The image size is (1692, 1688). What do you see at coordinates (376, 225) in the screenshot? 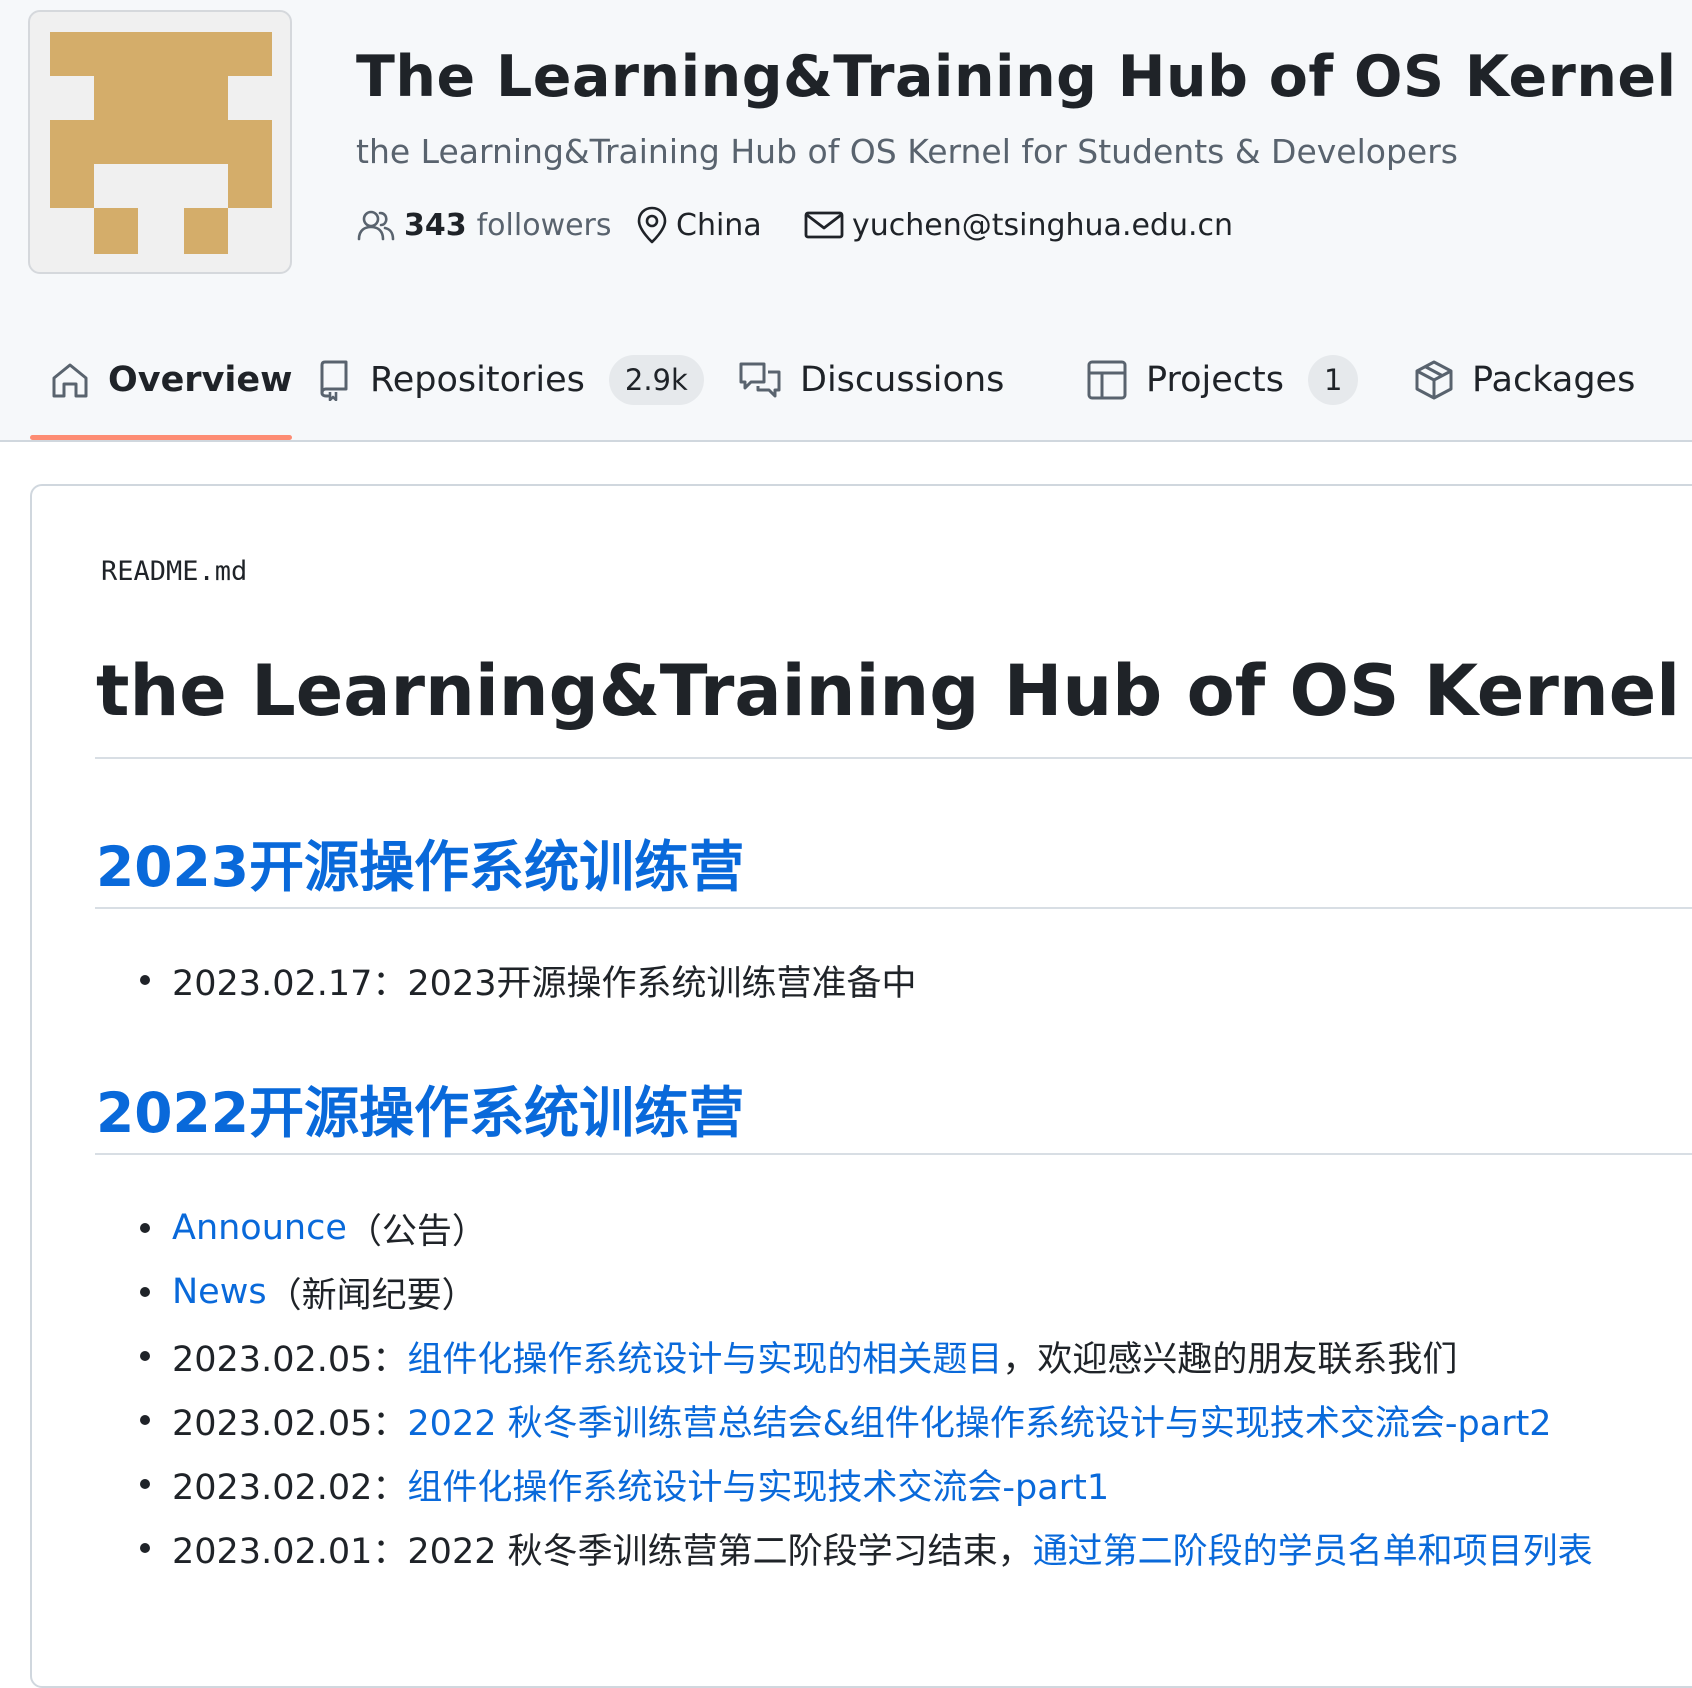
I see `people-icon` at bounding box center [376, 225].